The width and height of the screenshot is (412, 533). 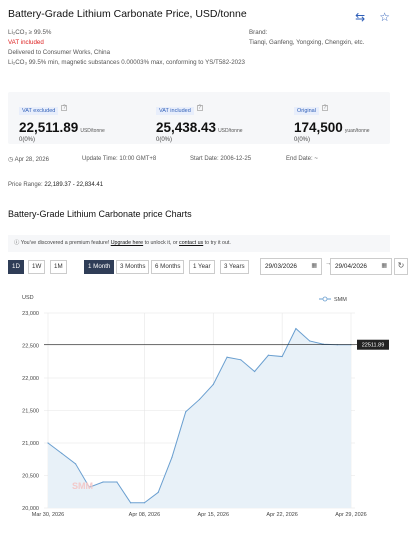 What do you see at coordinates (302, 159) in the screenshot?
I see `end-date: End Date: ~` at bounding box center [302, 159].